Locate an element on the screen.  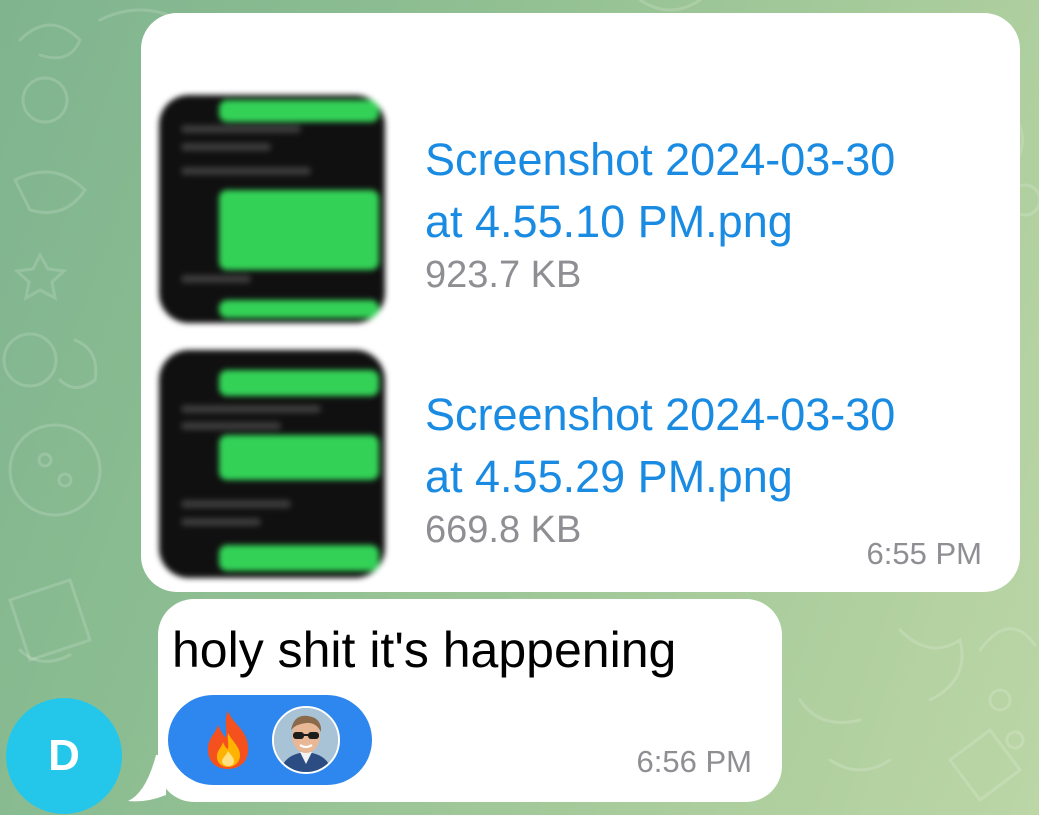
sender-avatar: D is located at coordinates (64, 756).